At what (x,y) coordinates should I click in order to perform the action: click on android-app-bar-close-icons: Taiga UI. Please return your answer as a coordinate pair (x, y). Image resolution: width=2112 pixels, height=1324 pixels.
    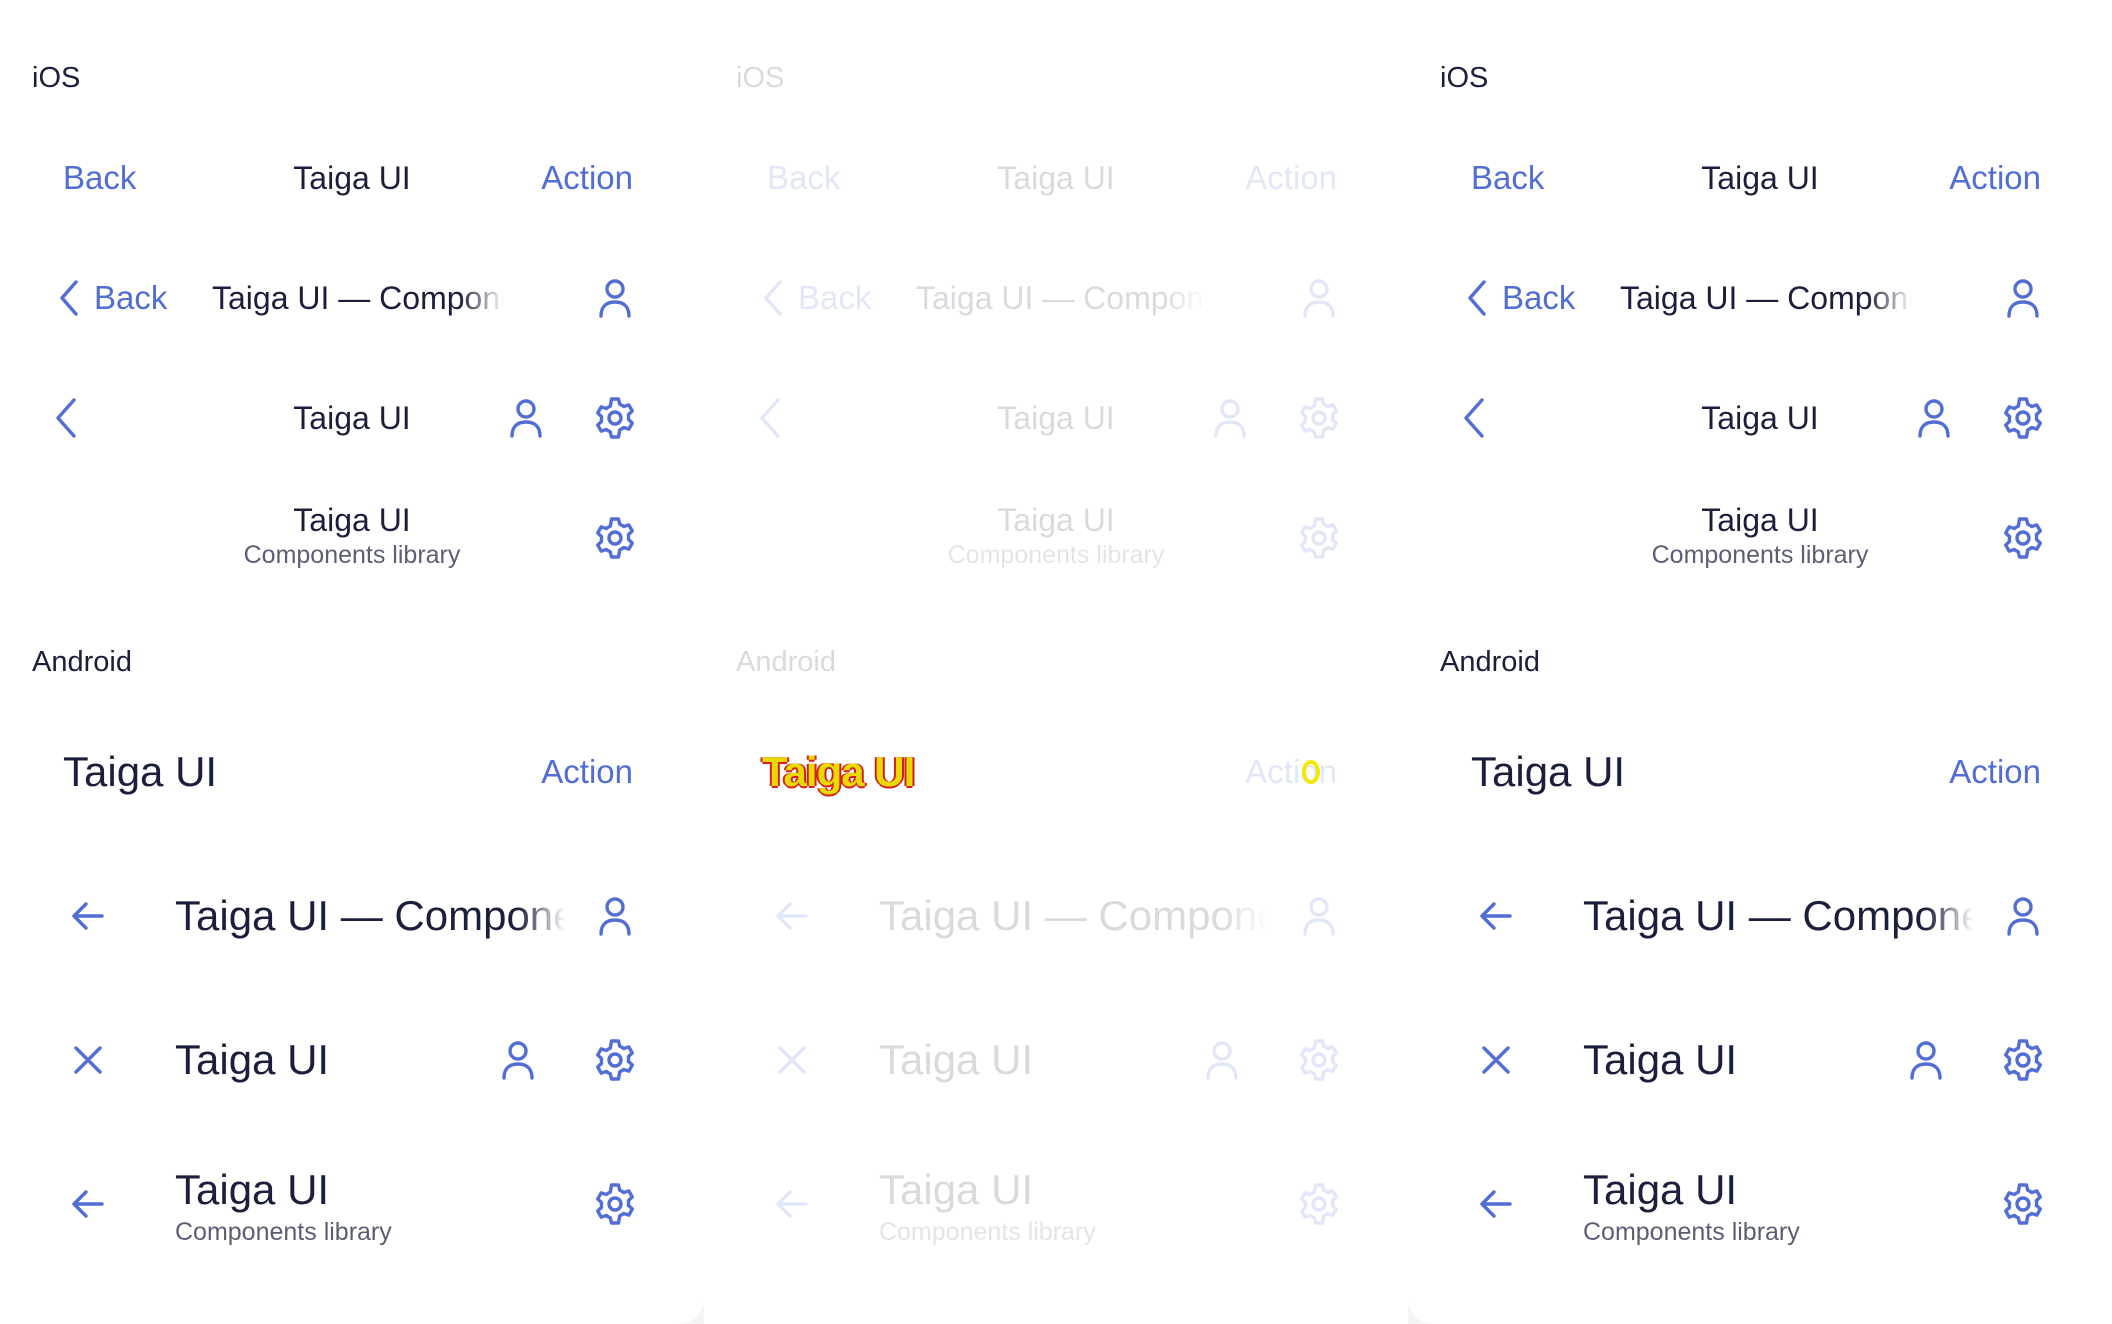
    Looking at the image, I should click on (1760, 1060).